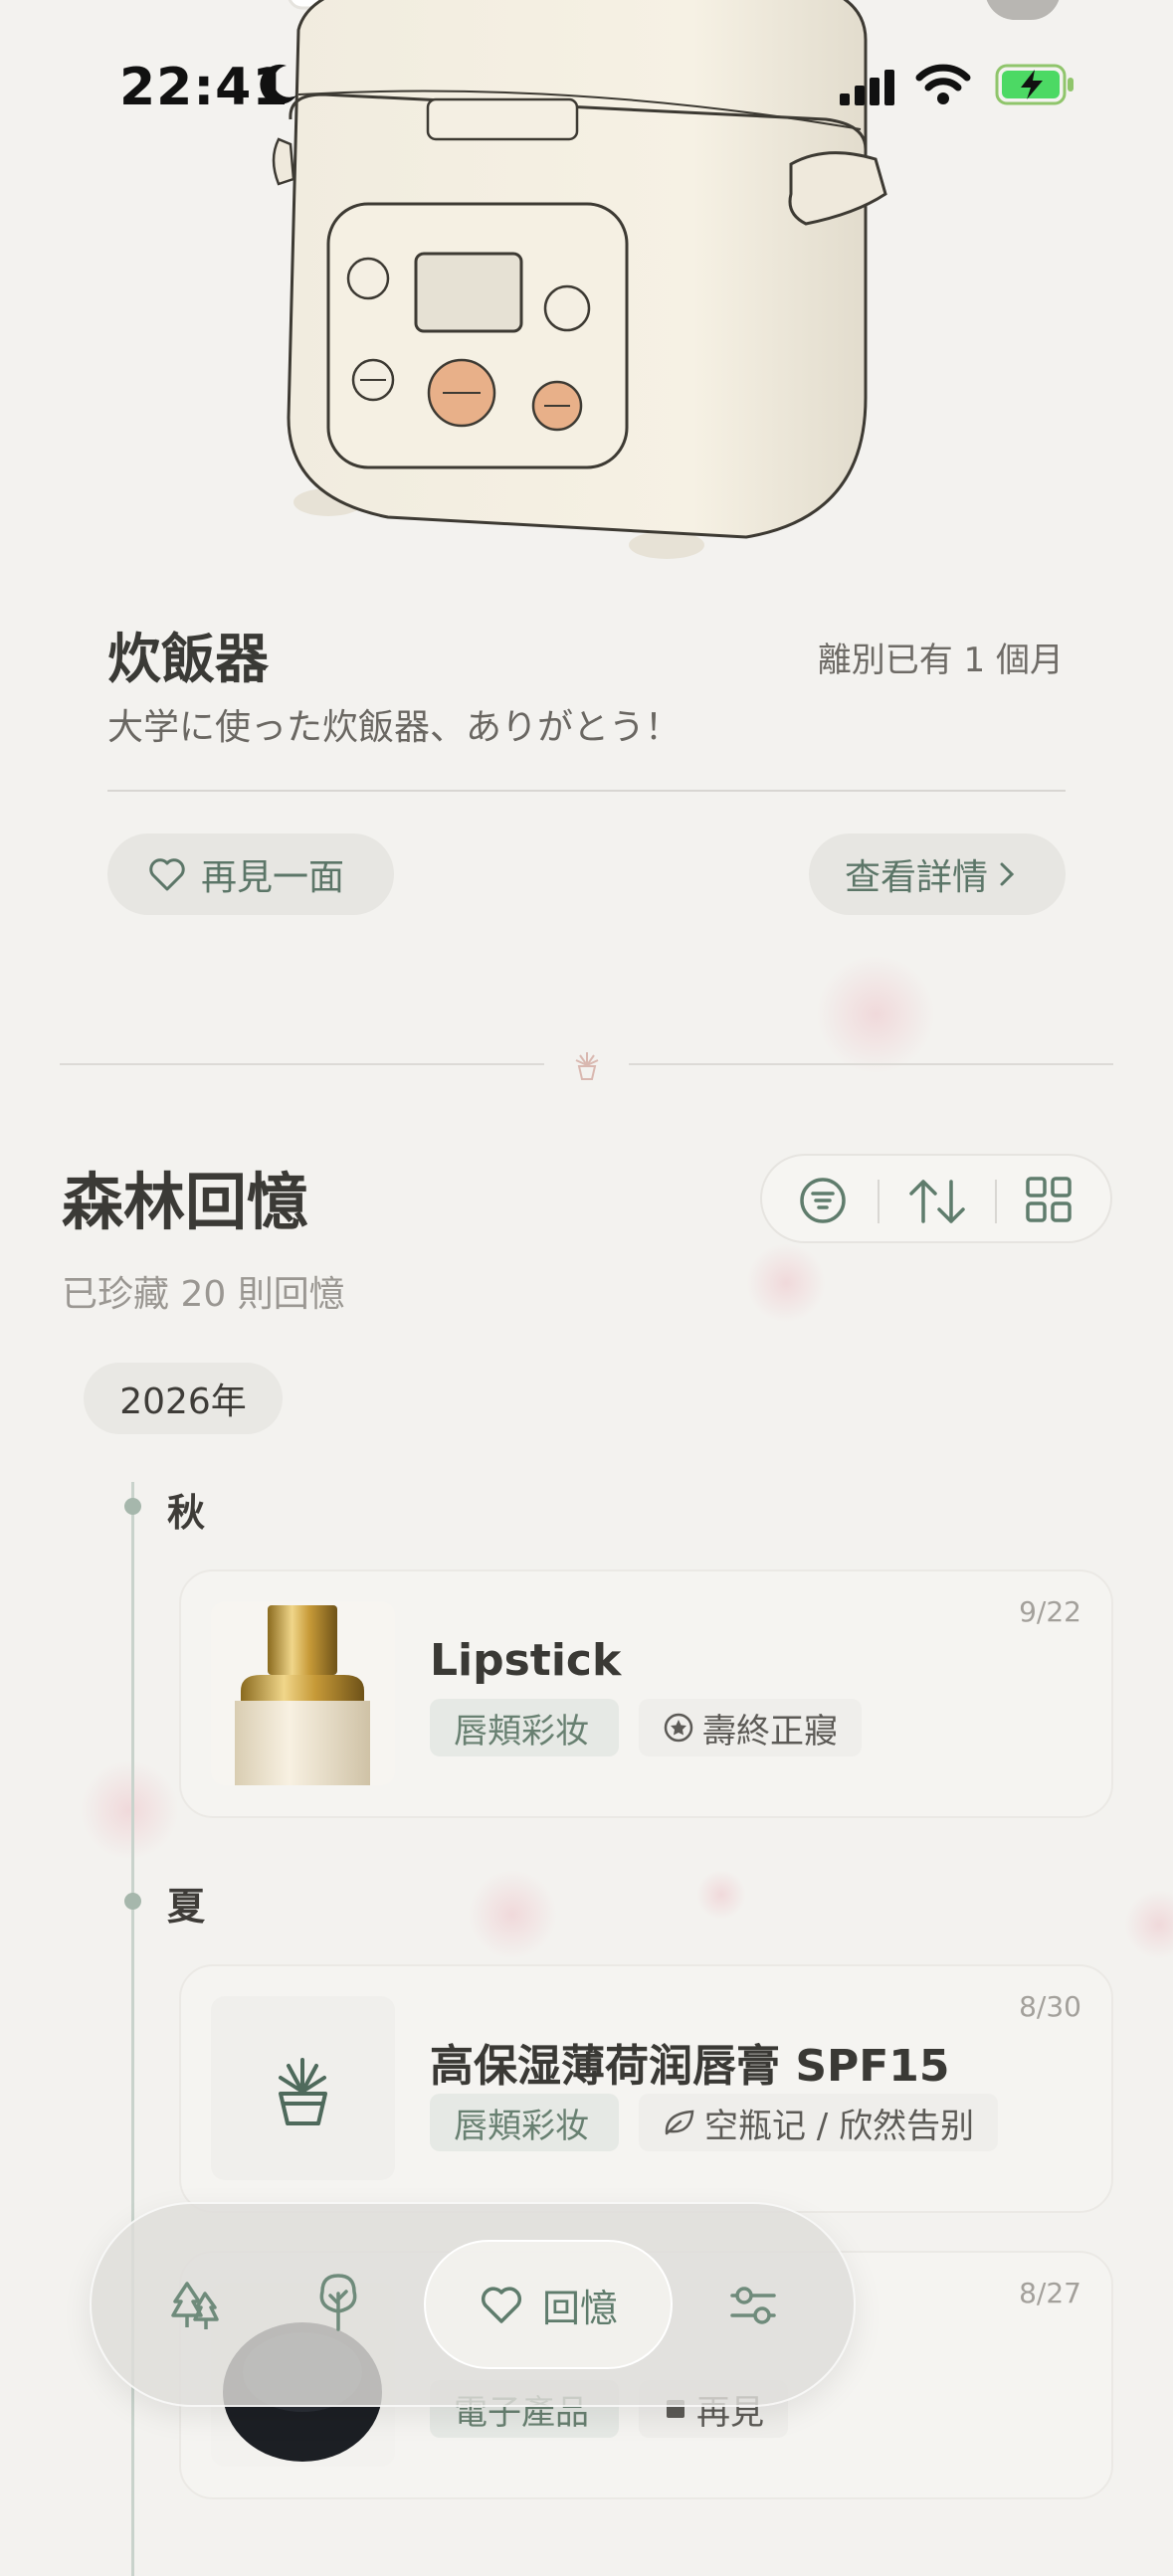 This screenshot has width=1173, height=2576. I want to click on see-again-button: 再見一面, so click(251, 874).